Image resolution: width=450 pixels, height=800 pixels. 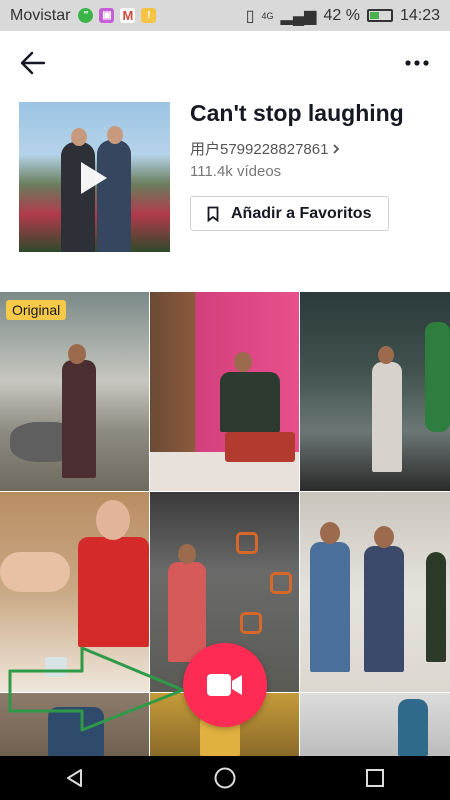 I want to click on nav-back-button, so click(x=75, y=778).